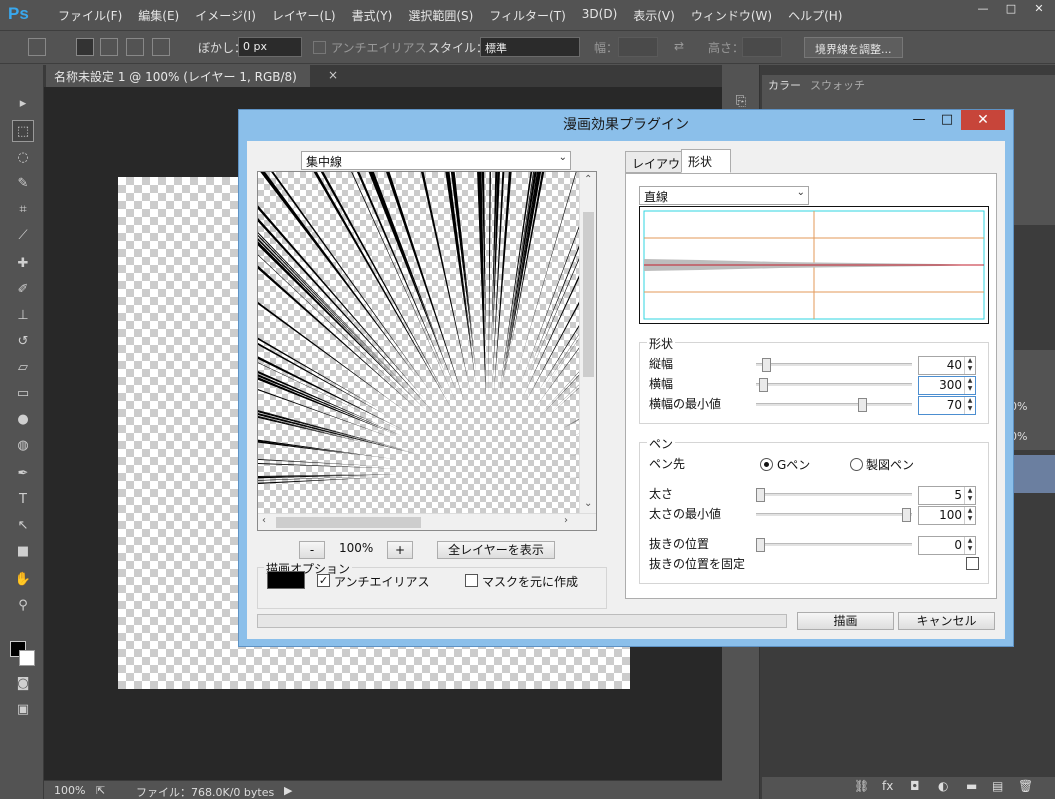  What do you see at coordinates (23, 210) in the screenshot?
I see `crop-tool-icon: ⌗` at bounding box center [23, 210].